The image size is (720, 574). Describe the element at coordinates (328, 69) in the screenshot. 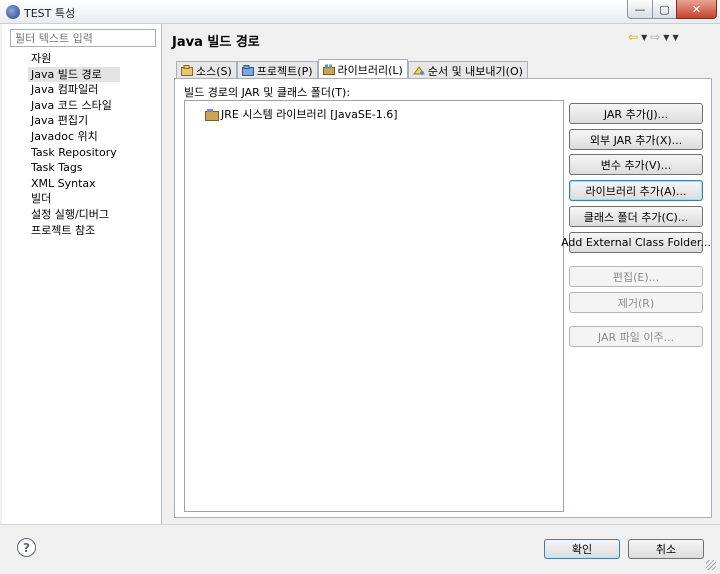

I see `library-icon` at that location.